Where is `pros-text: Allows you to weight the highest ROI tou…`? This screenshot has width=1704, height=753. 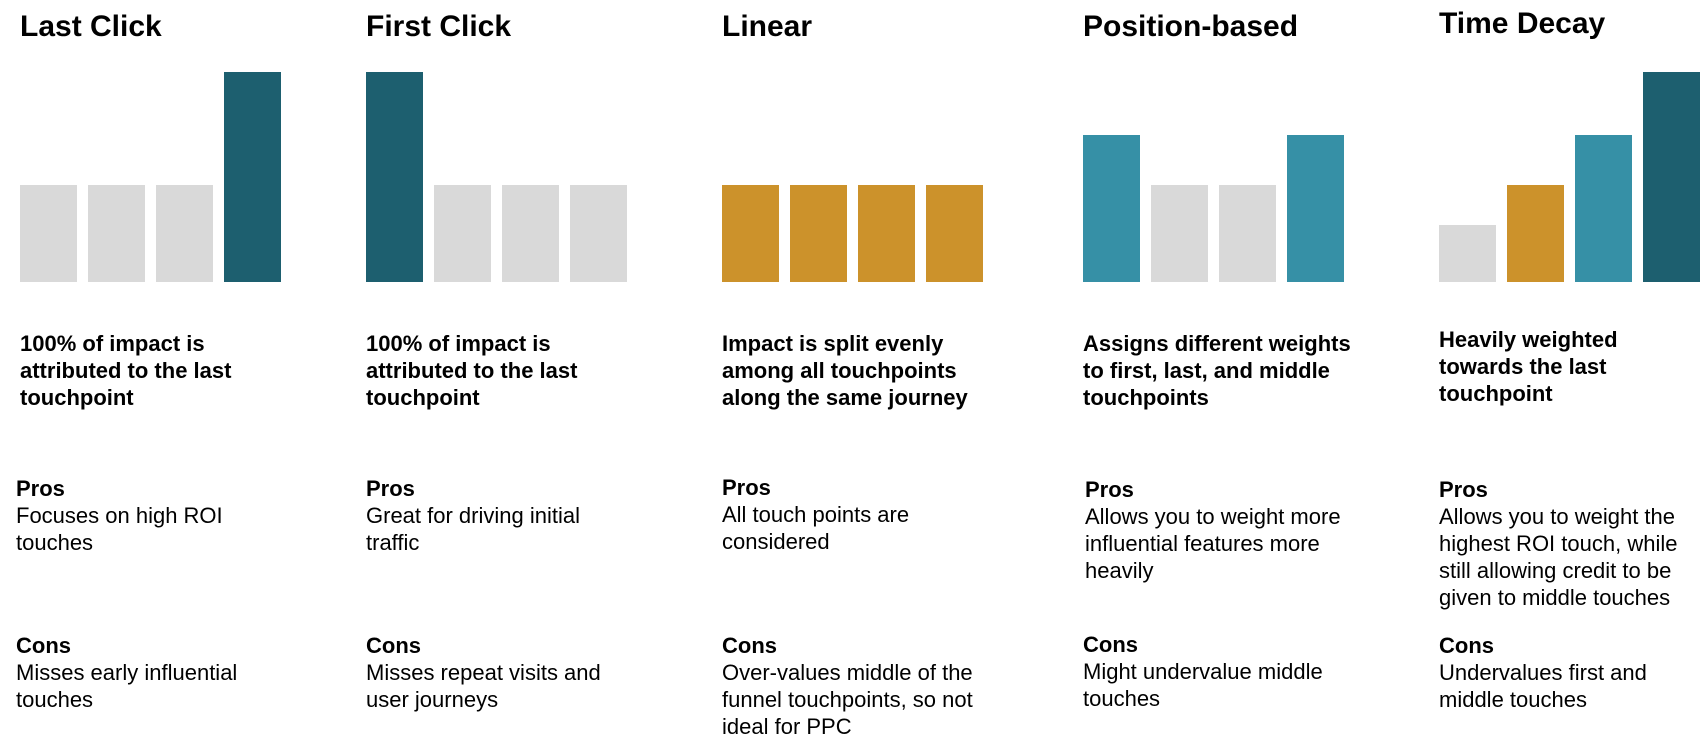
pros-text: Allows you to weight the highest ROI tou… is located at coordinates (1558, 557).